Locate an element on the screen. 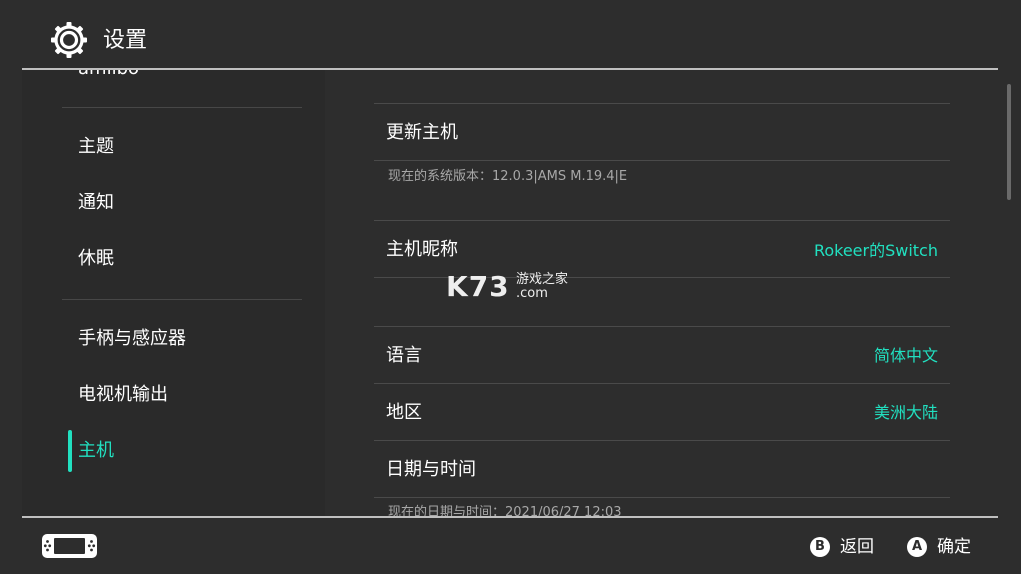 The width and height of the screenshot is (1021, 574). header: 设置 is located at coordinates (510, 35).